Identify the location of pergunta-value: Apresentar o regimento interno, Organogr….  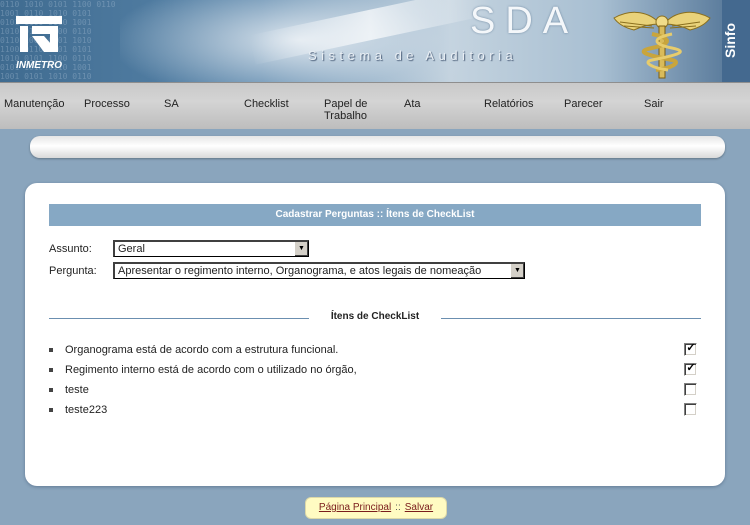
(300, 271).